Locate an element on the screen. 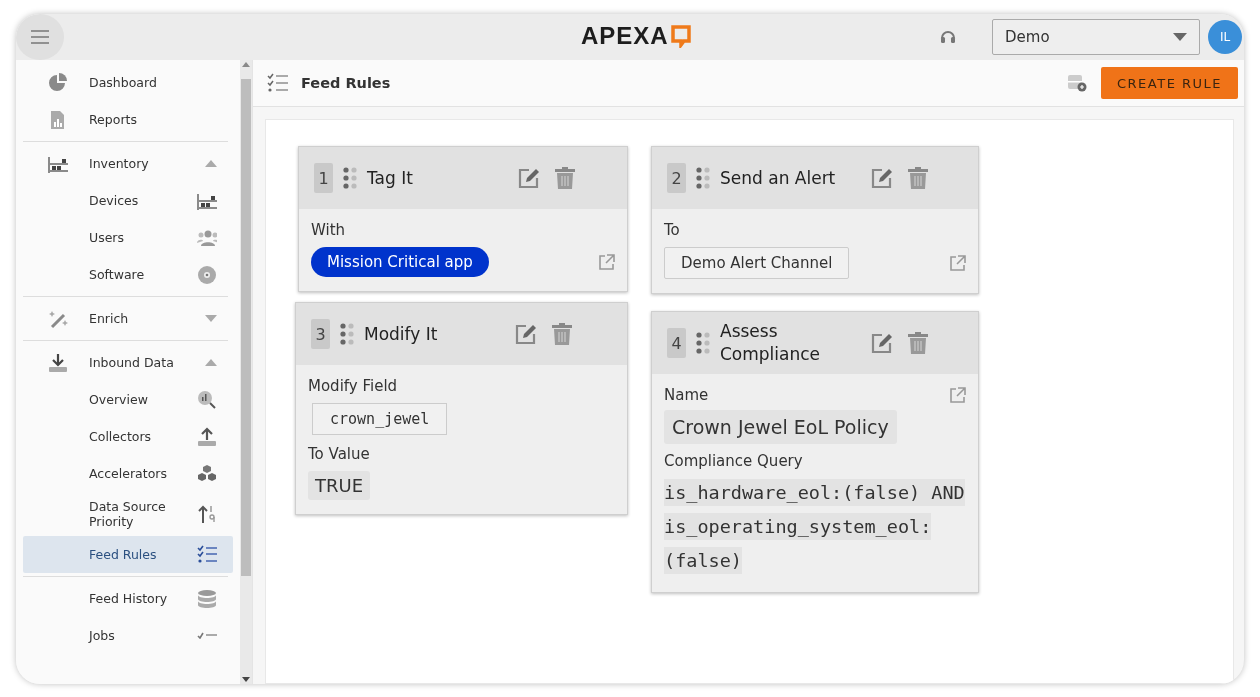 This screenshot has width=1260, height=697. policy-name: Crown Jewel EoL Policy is located at coordinates (780, 427).